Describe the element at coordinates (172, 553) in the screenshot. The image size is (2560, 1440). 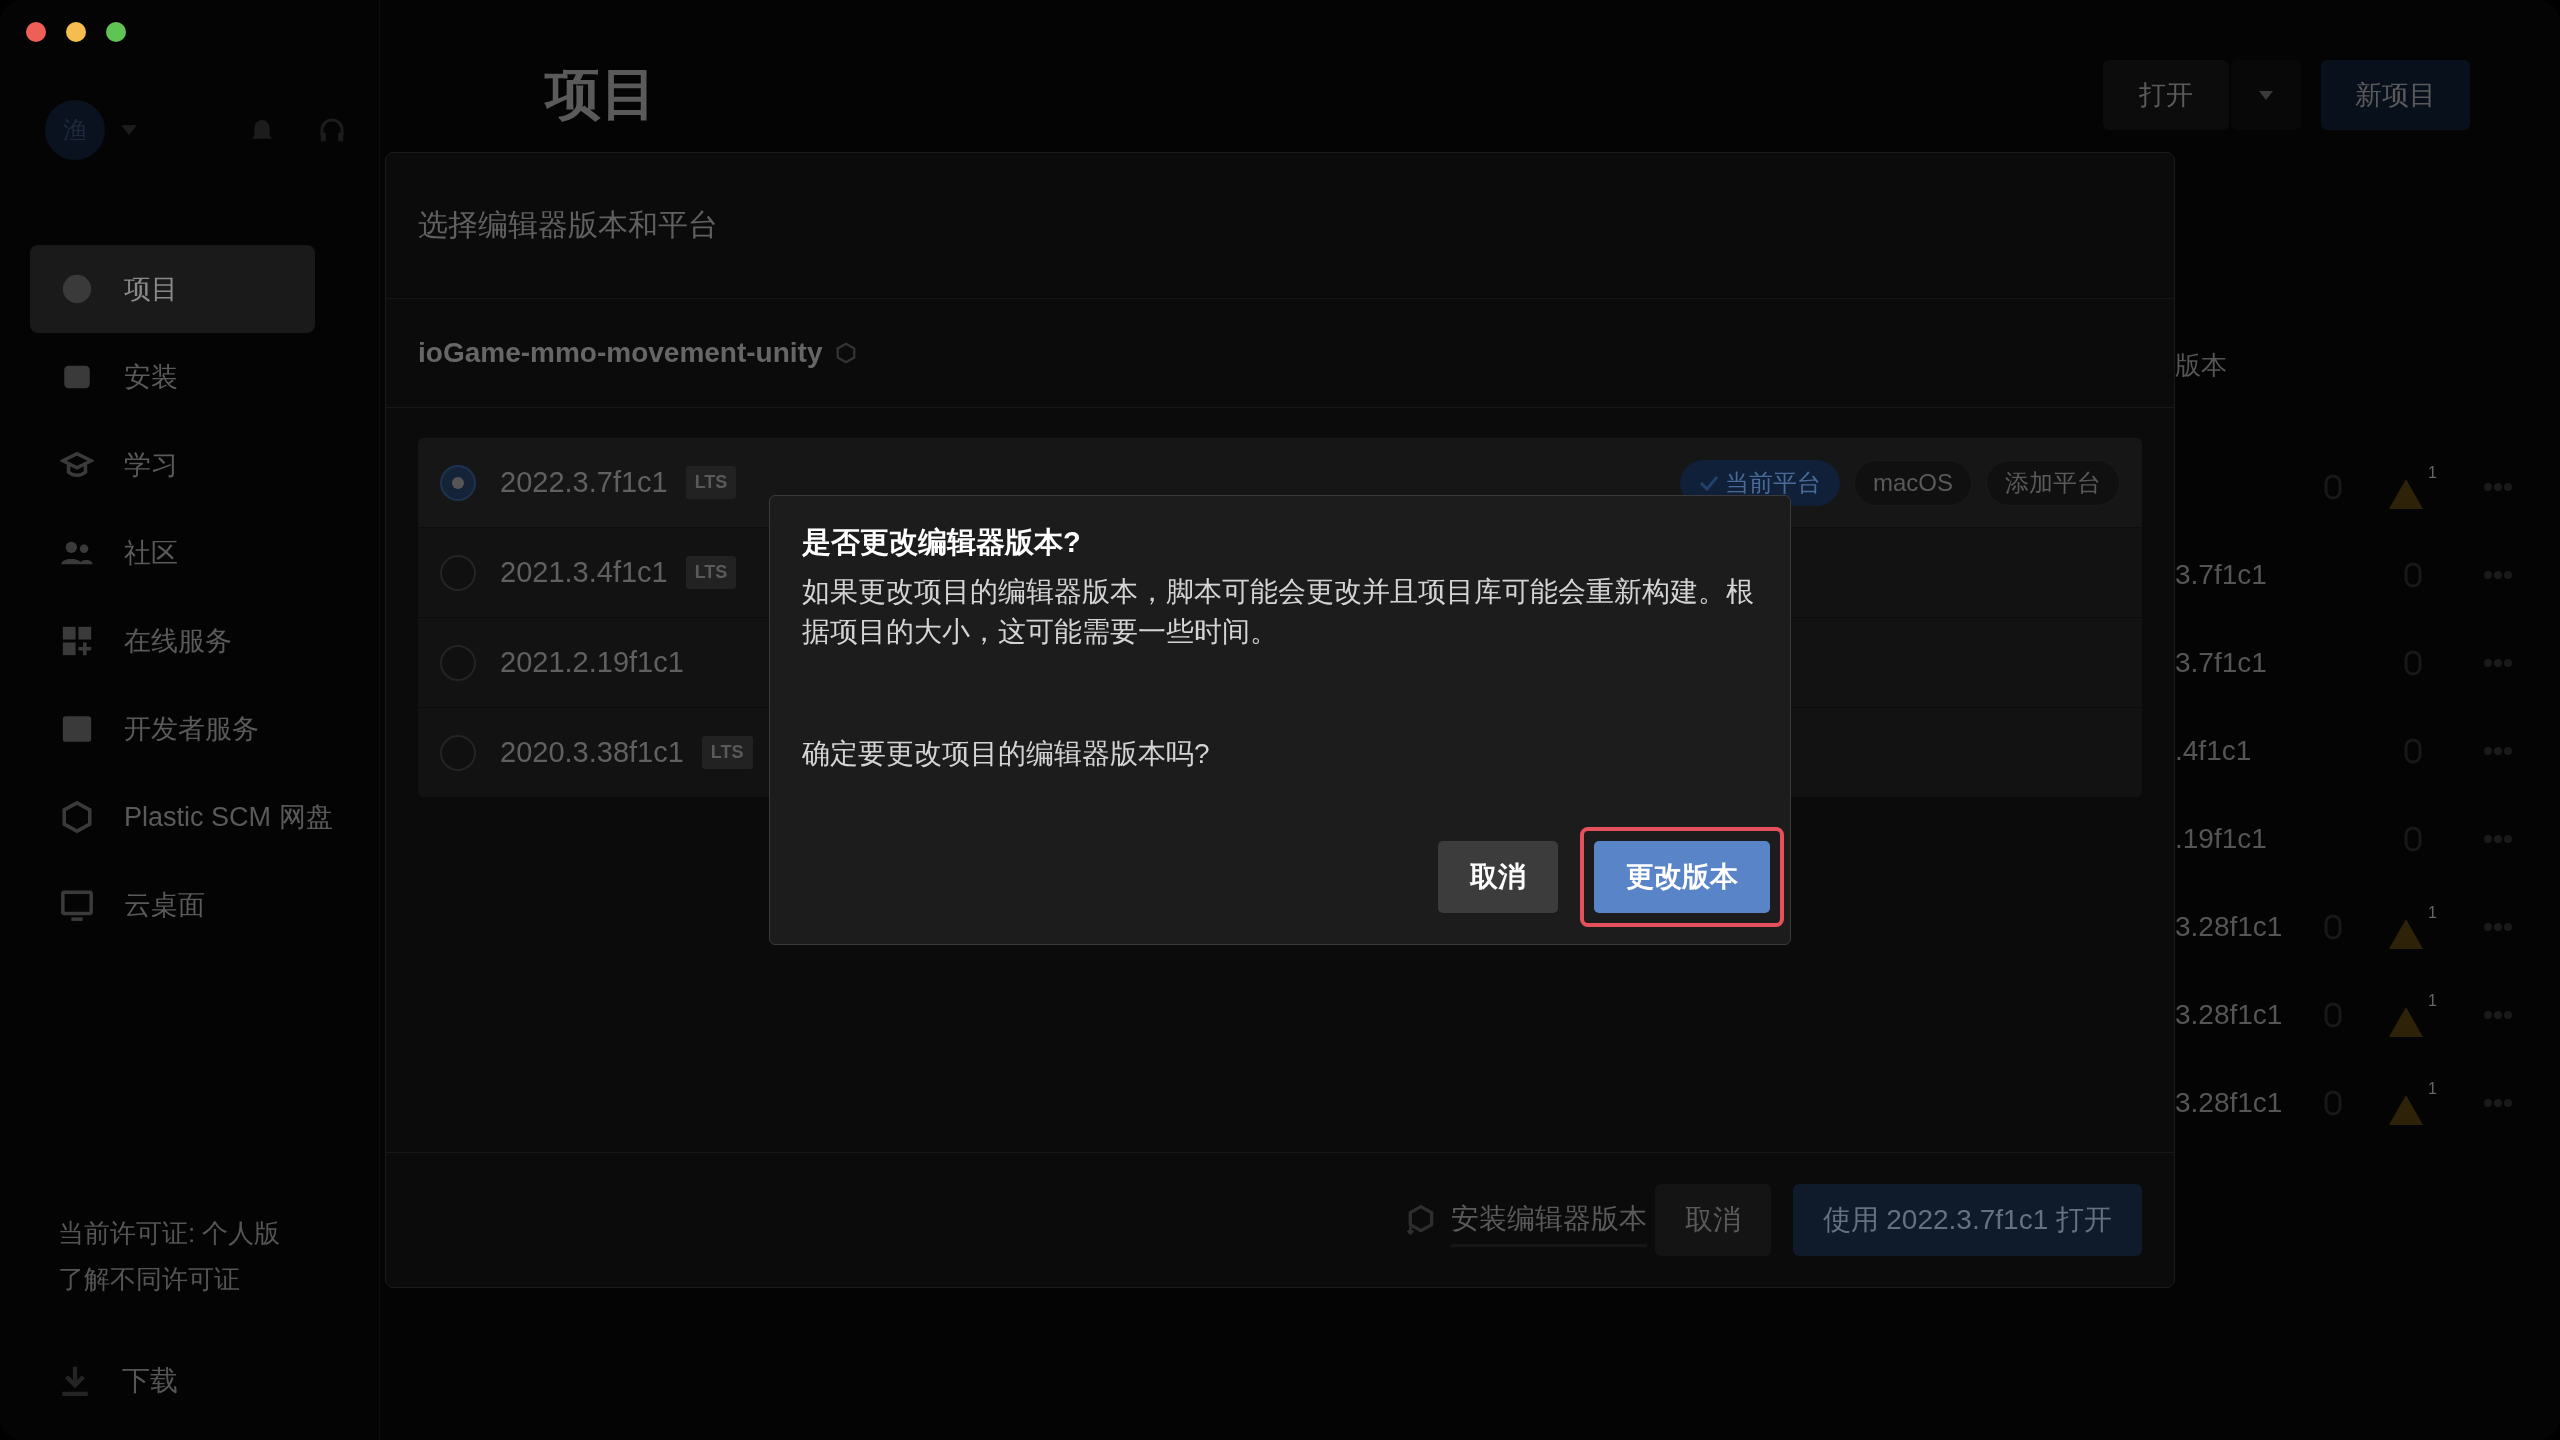
I see `nav-item: 社区` at that location.